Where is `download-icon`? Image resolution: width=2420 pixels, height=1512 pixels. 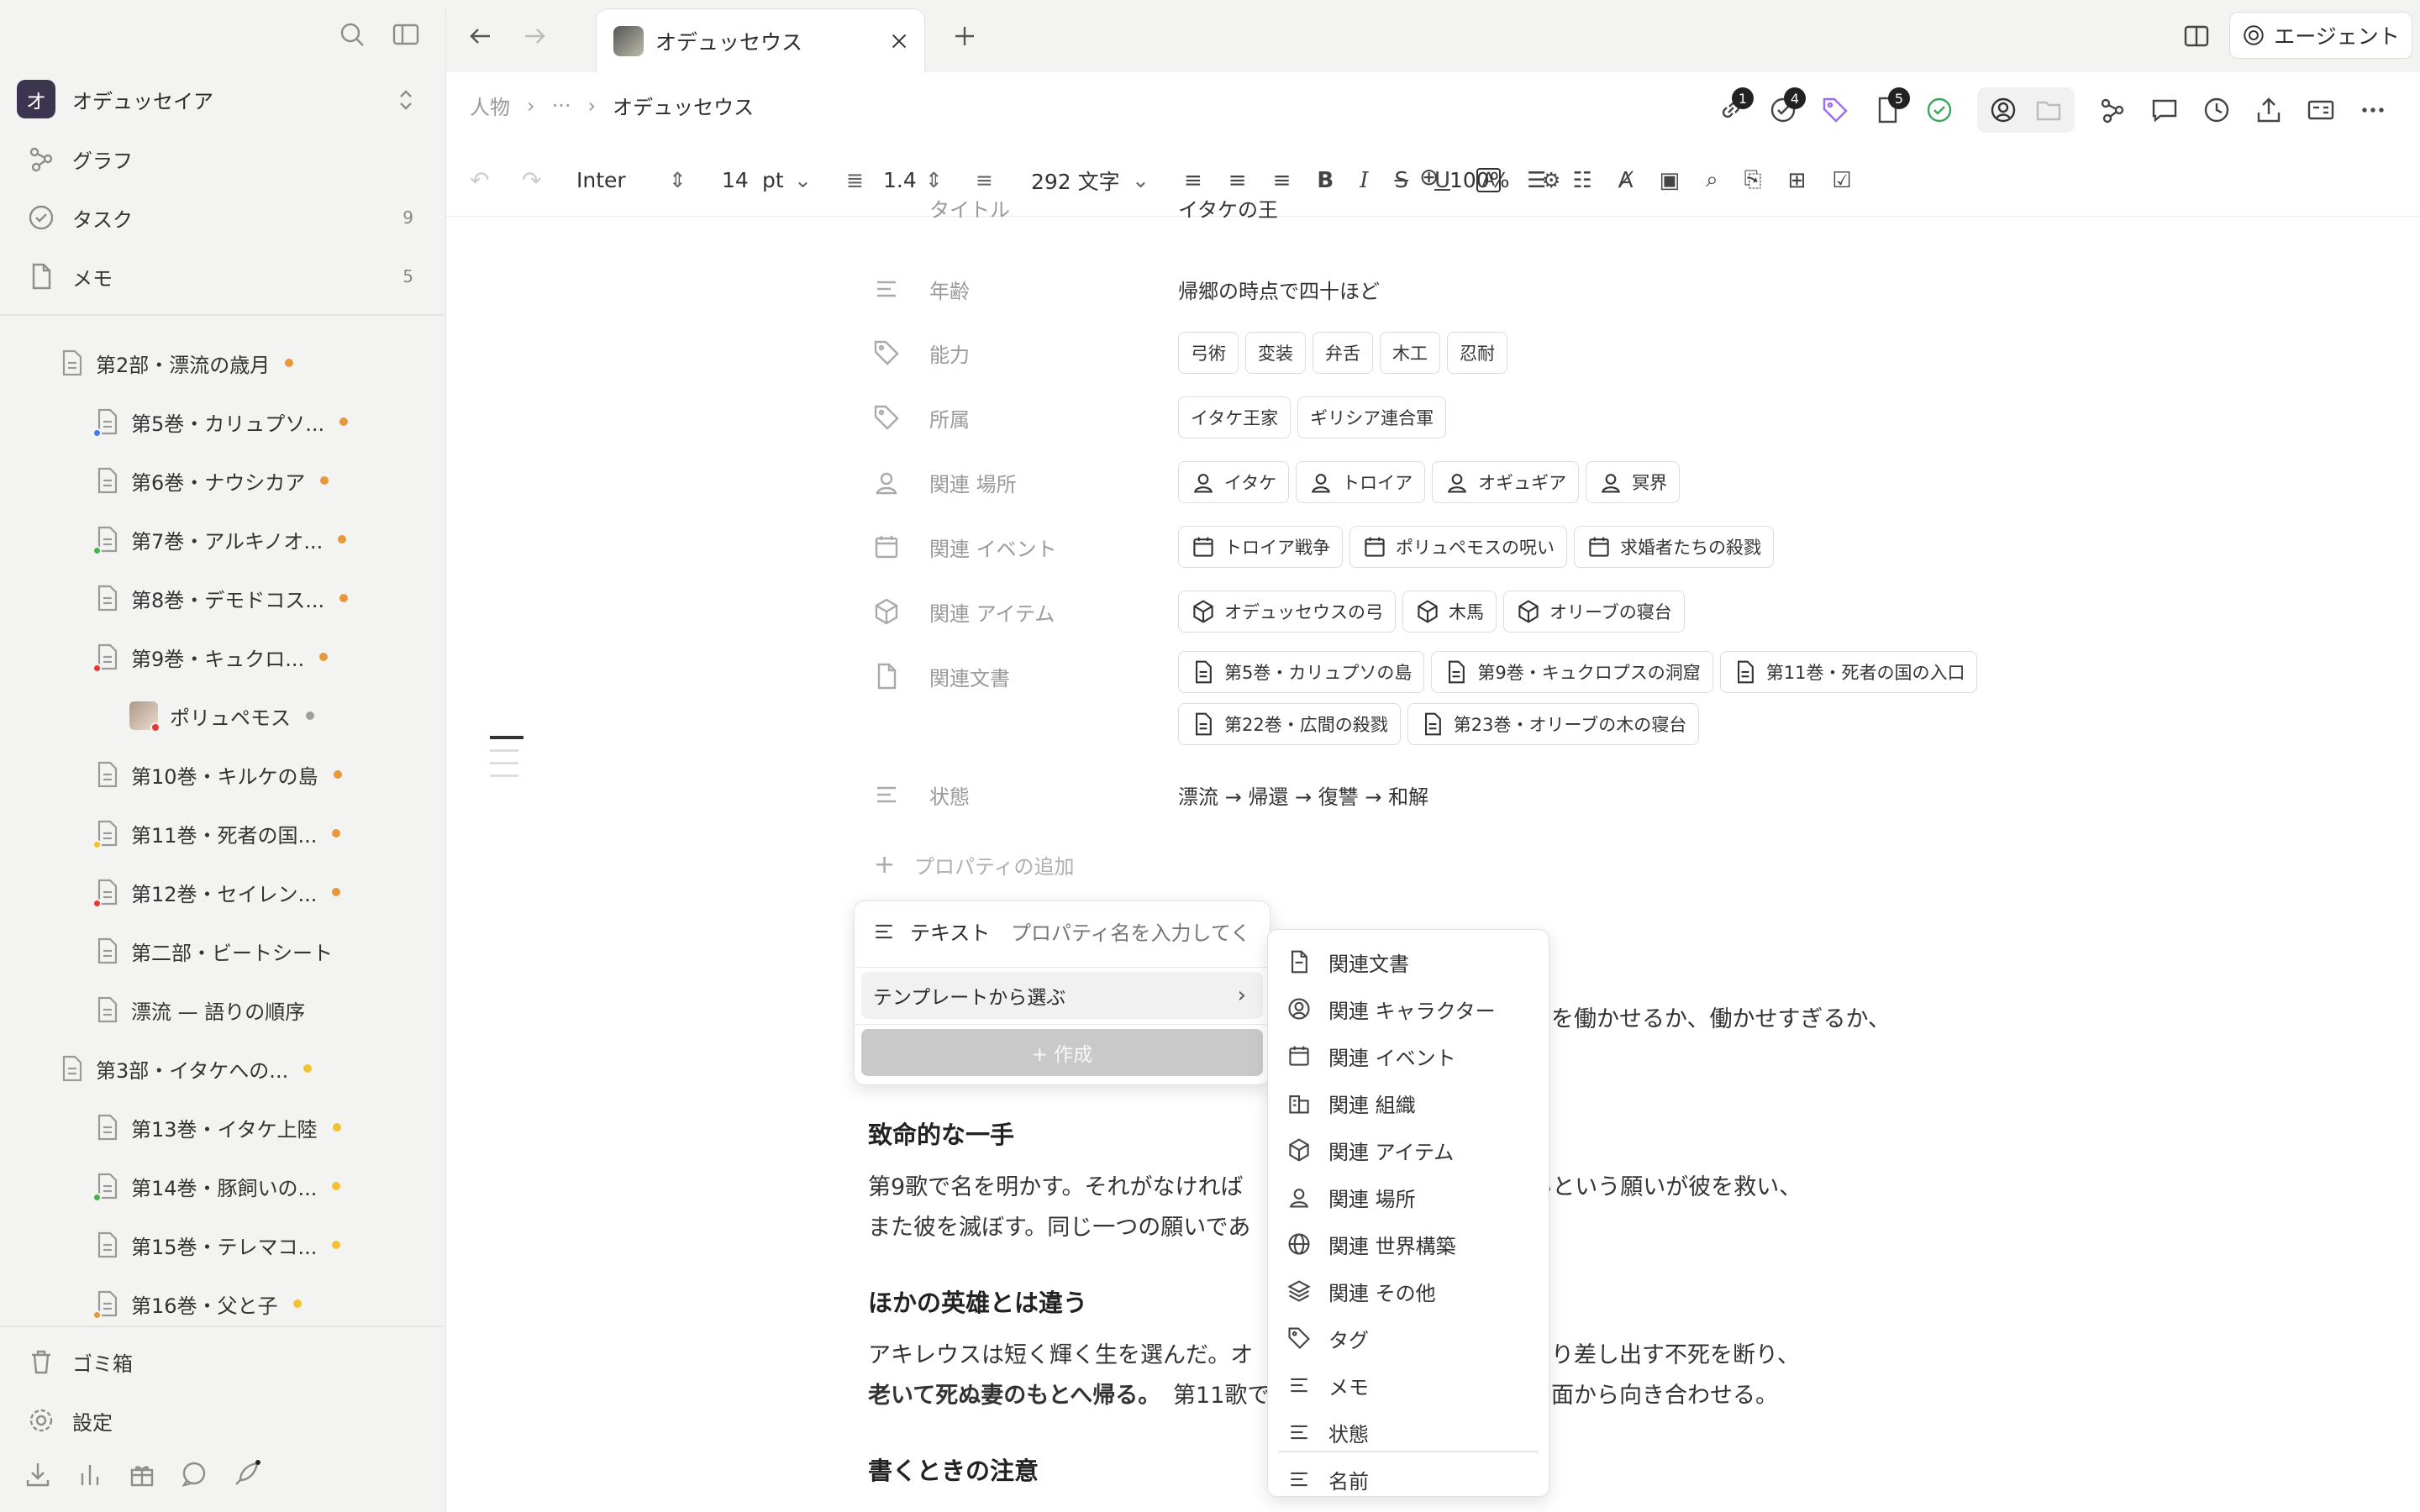 download-icon is located at coordinates (38, 1474).